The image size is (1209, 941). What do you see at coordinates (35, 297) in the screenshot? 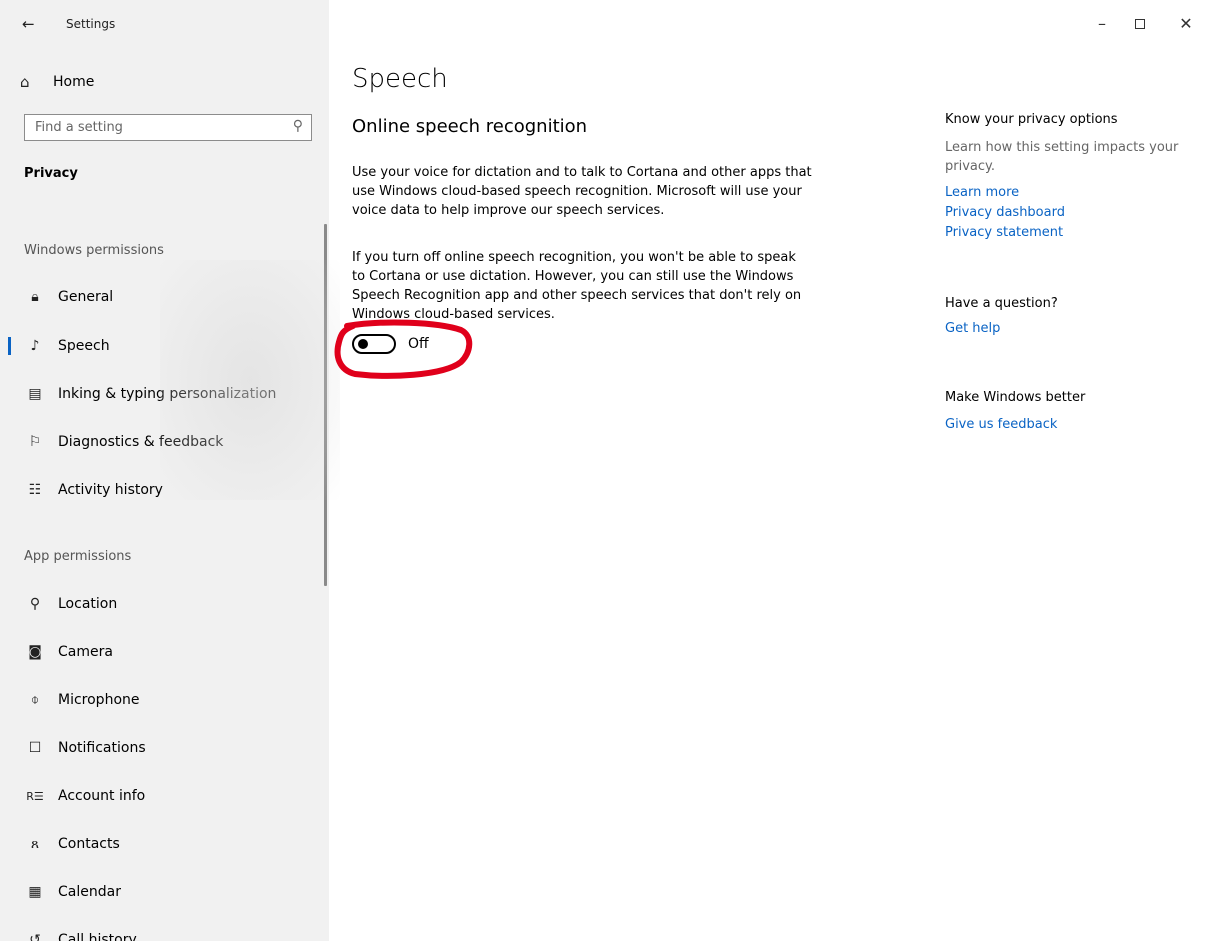
I see `lock-icon: 🔒︎` at bounding box center [35, 297].